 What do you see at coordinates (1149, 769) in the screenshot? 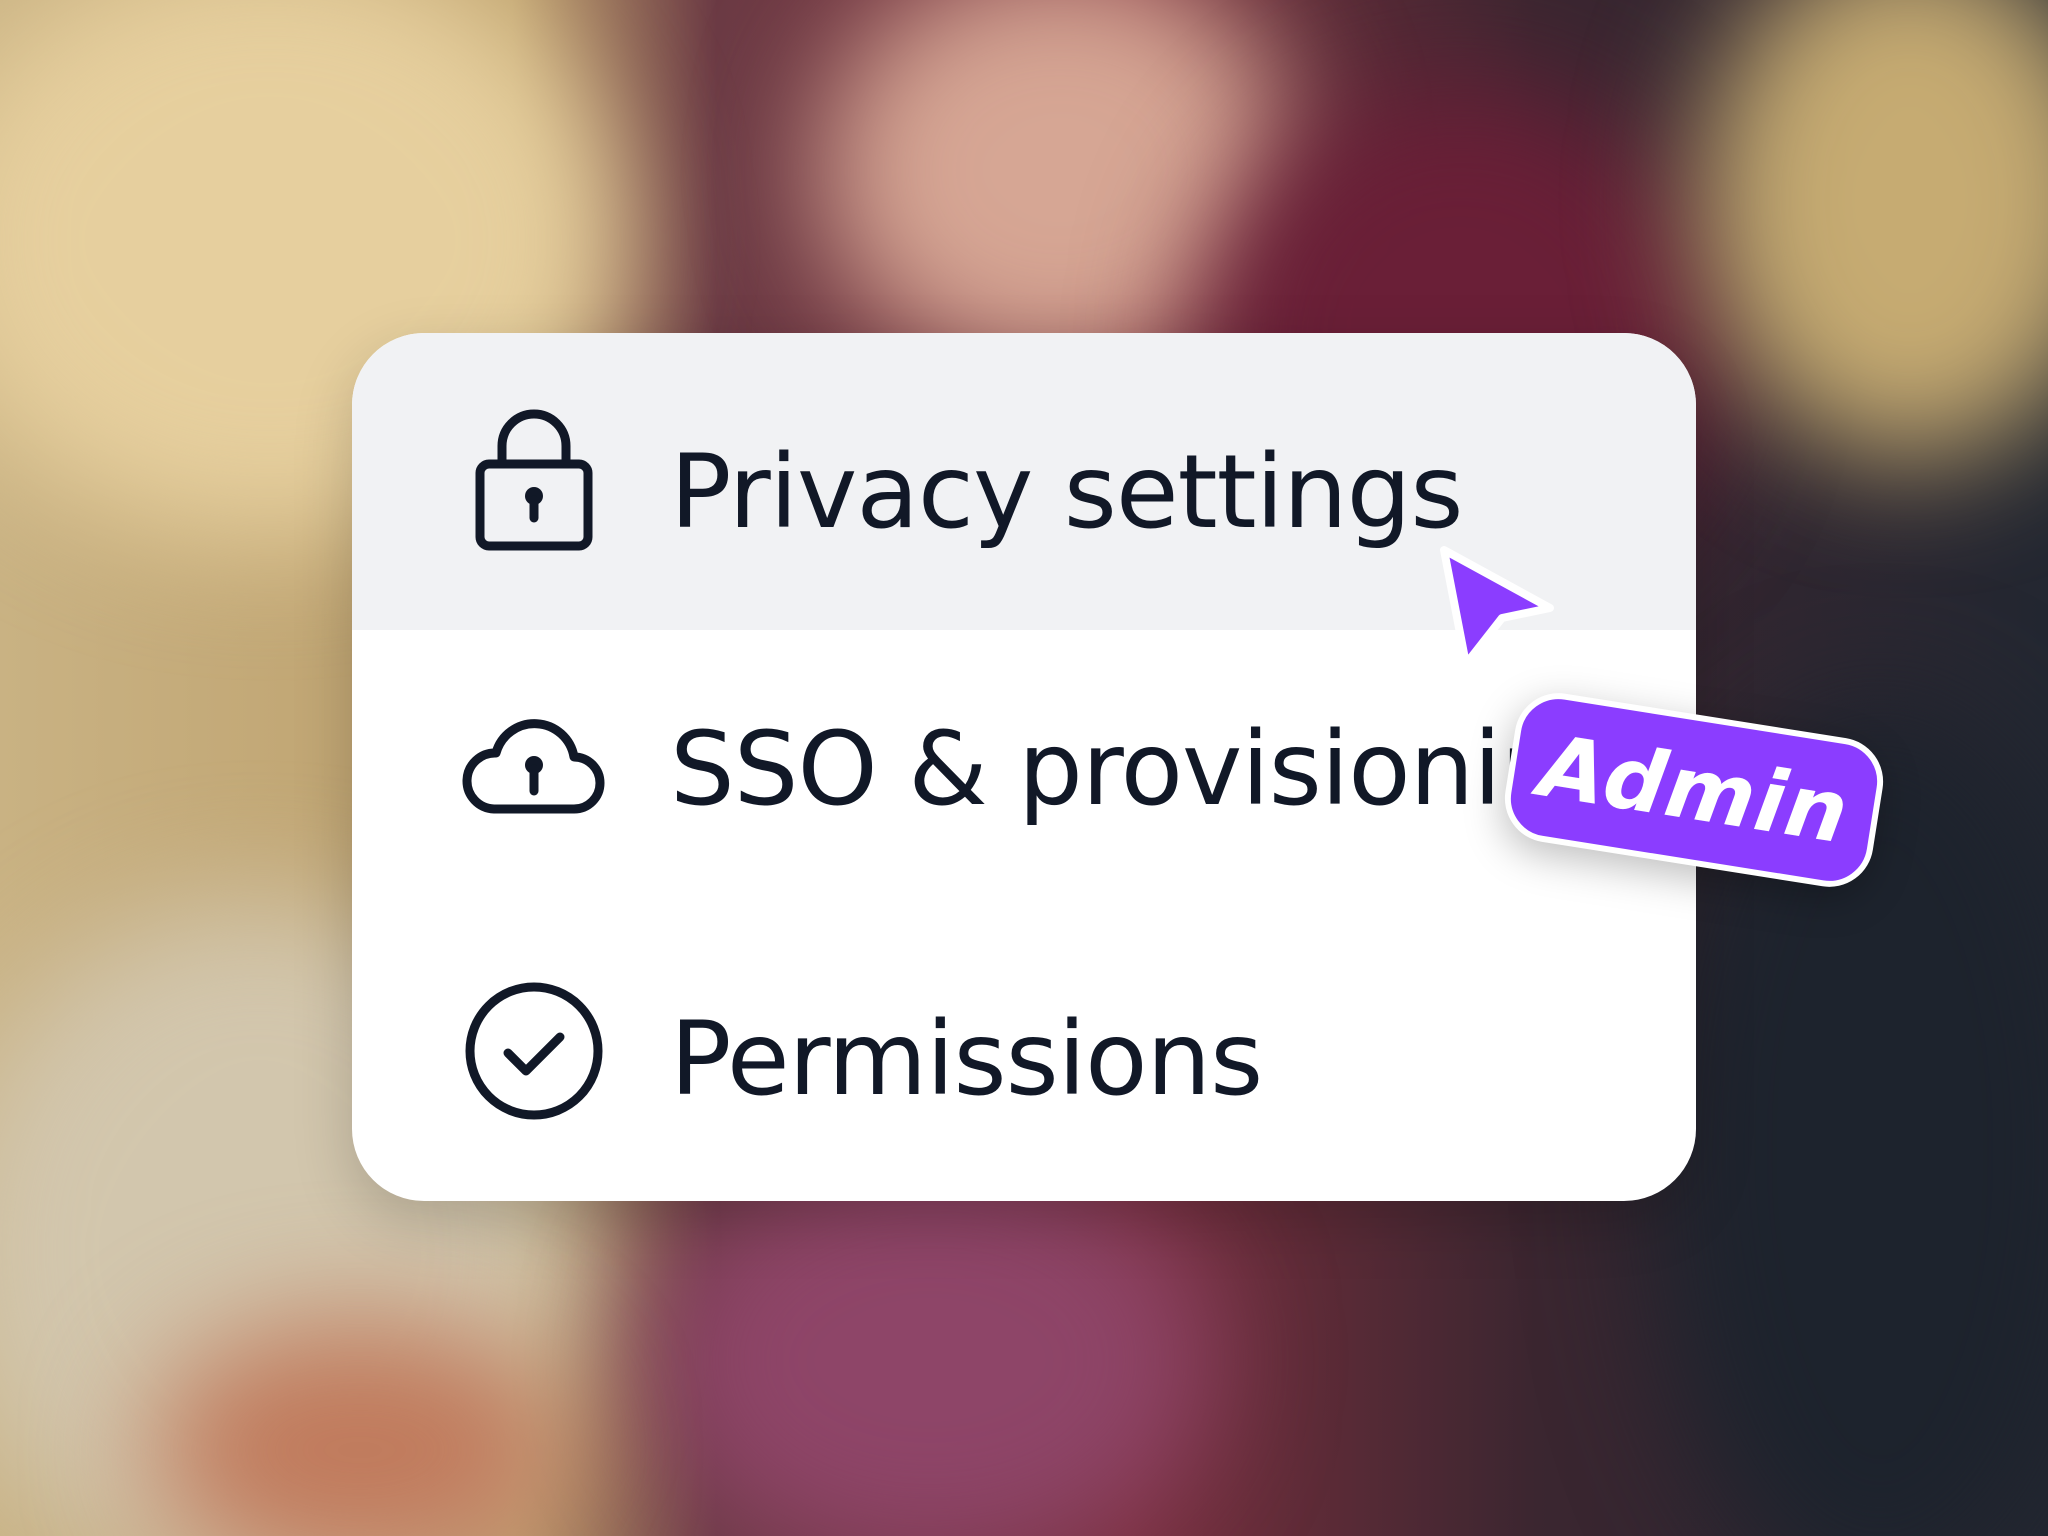
I see `menu-item-label: SSO & provisioning` at bounding box center [1149, 769].